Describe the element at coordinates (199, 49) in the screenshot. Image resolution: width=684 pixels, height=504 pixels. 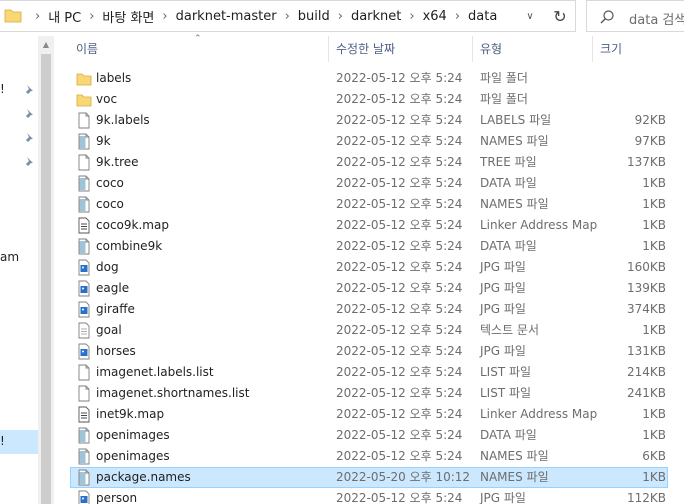
I see `column-header-name: 이름` at that location.